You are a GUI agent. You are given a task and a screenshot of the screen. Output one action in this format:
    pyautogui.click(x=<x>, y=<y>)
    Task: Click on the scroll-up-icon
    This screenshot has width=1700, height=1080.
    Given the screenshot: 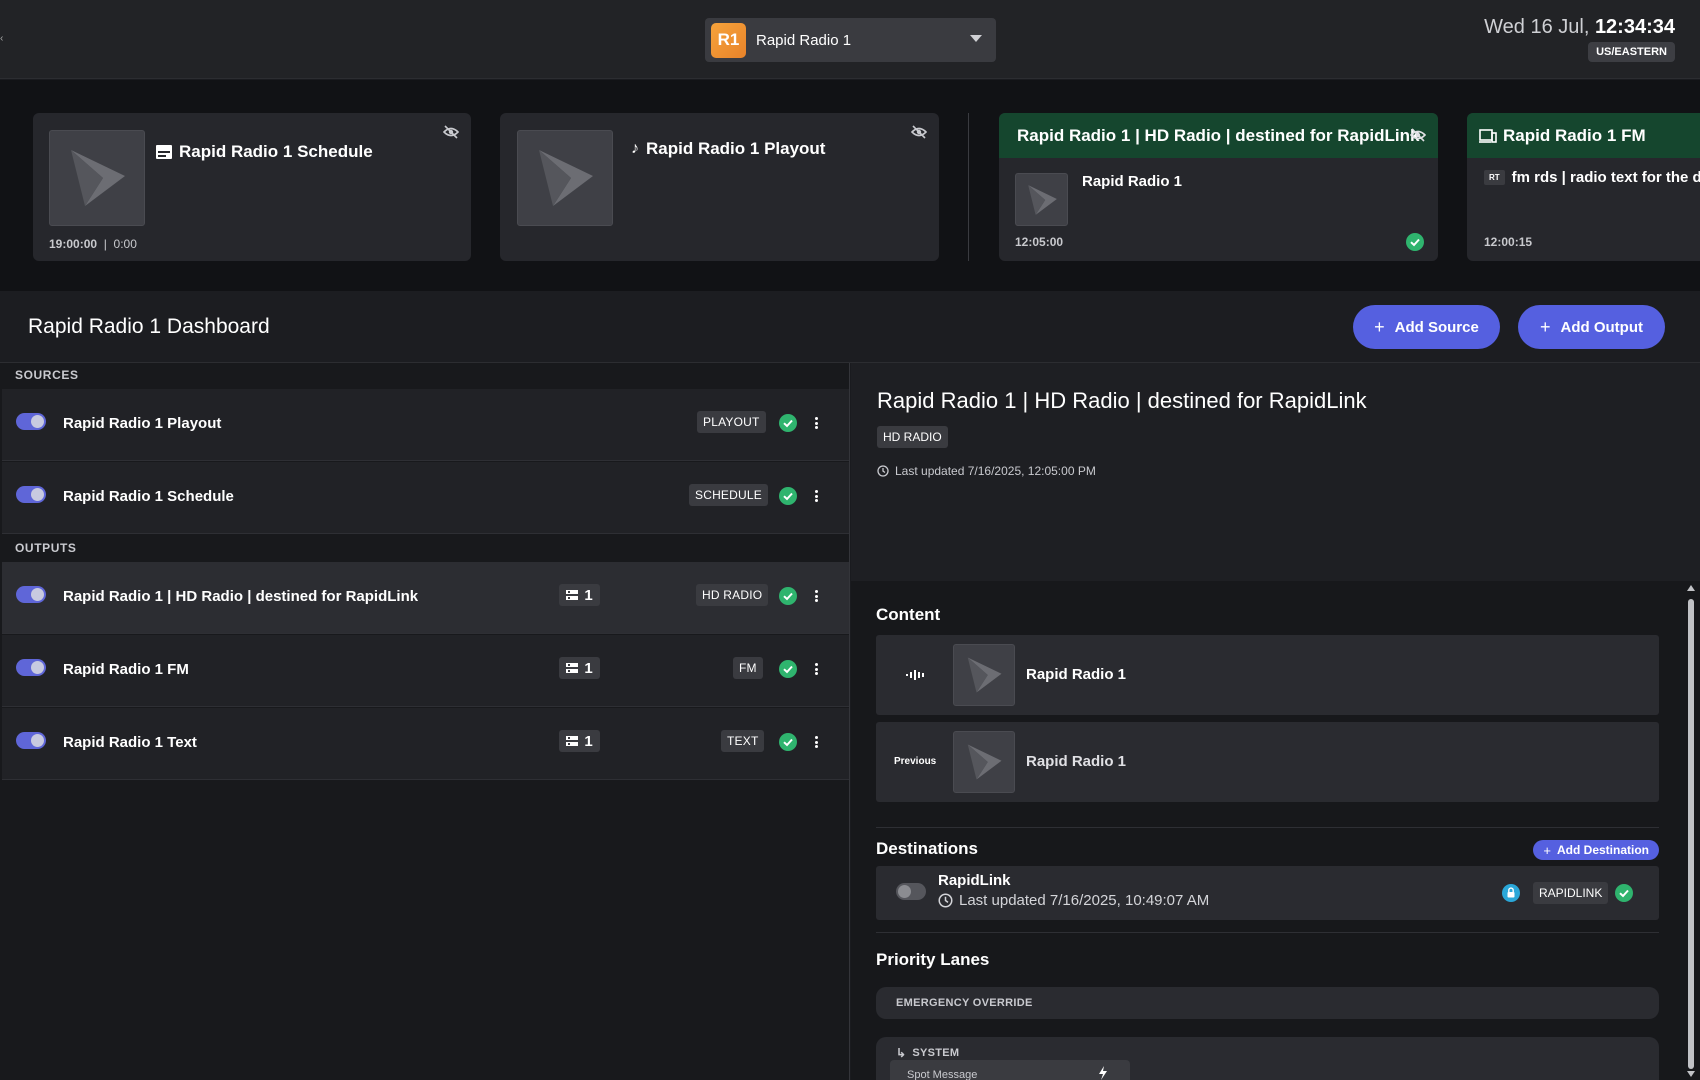 What is the action you would take?
    pyautogui.click(x=1691, y=588)
    